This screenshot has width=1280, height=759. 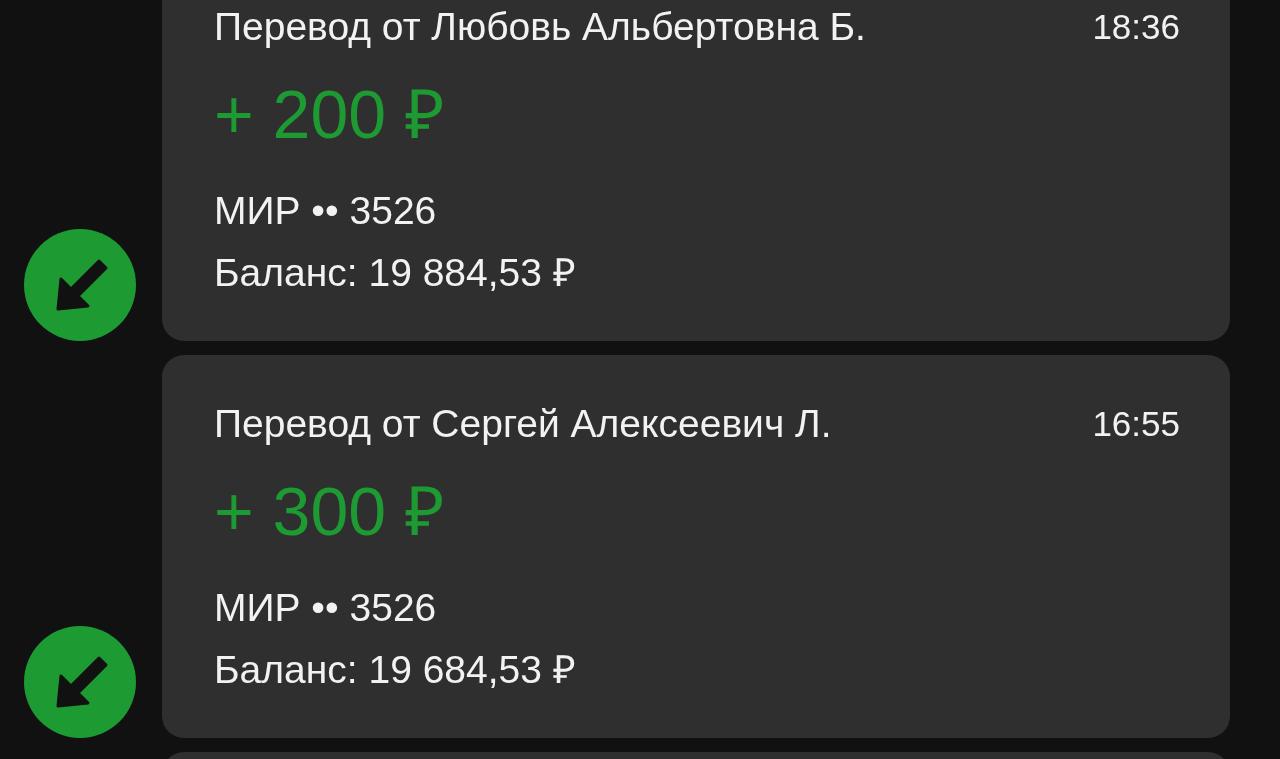 What do you see at coordinates (523, 424) in the screenshot?
I see `transaction-title: Перевод от Сергей Алексеевич Л.` at bounding box center [523, 424].